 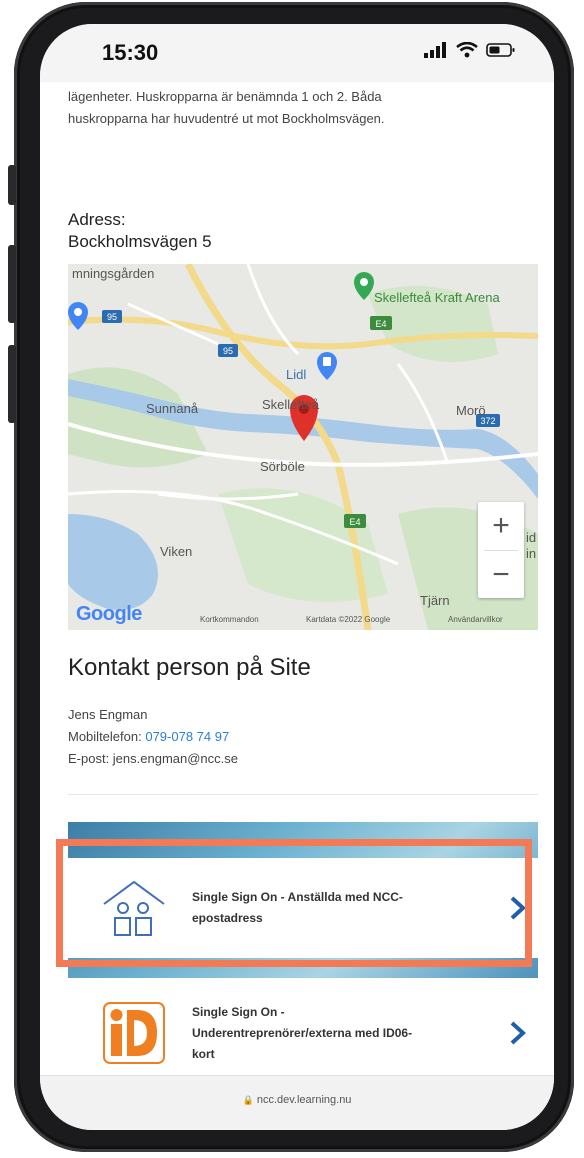 I want to click on browser-url-bar: 🔒 ncc.dev.learning.nu, so click(x=297, y=1102).